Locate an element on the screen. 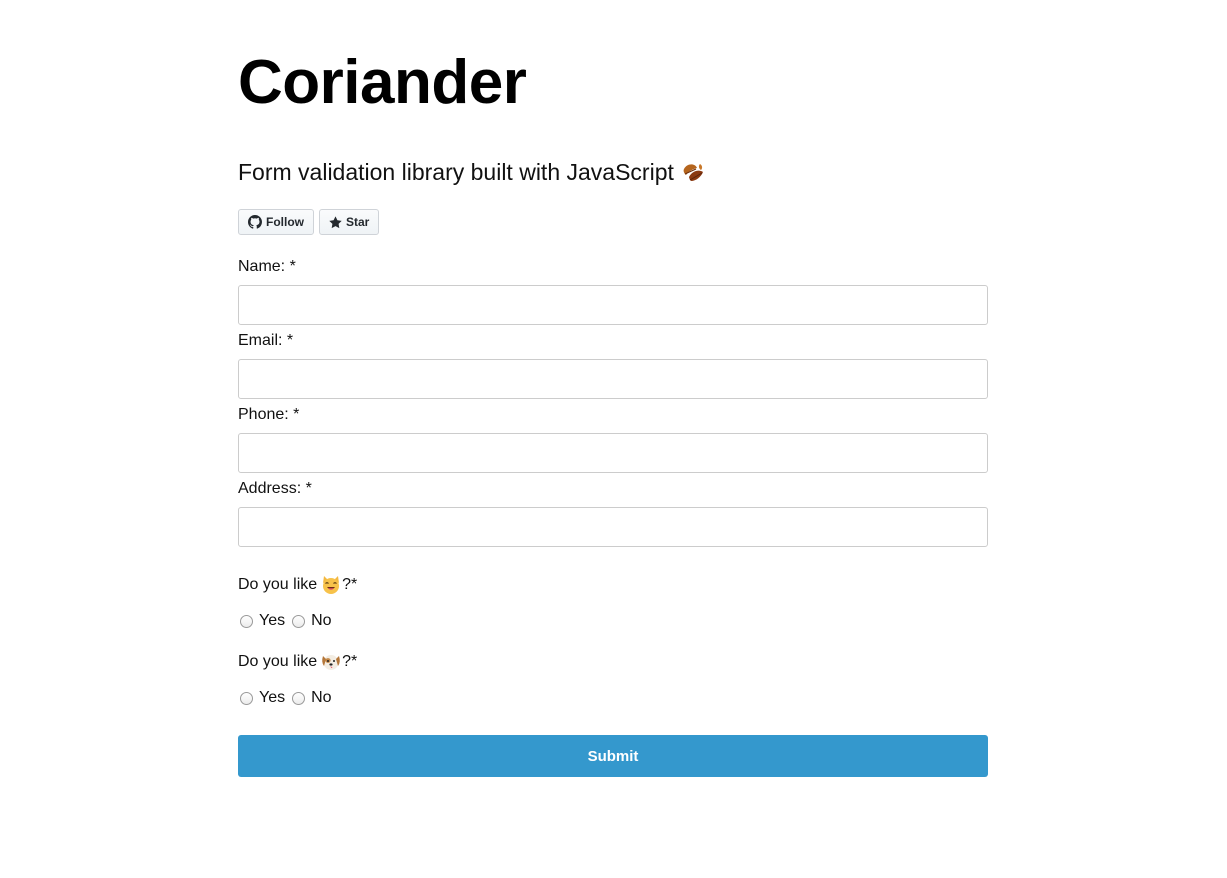 The height and width of the screenshot is (878, 1227). cat-face-icon is located at coordinates (331, 585).